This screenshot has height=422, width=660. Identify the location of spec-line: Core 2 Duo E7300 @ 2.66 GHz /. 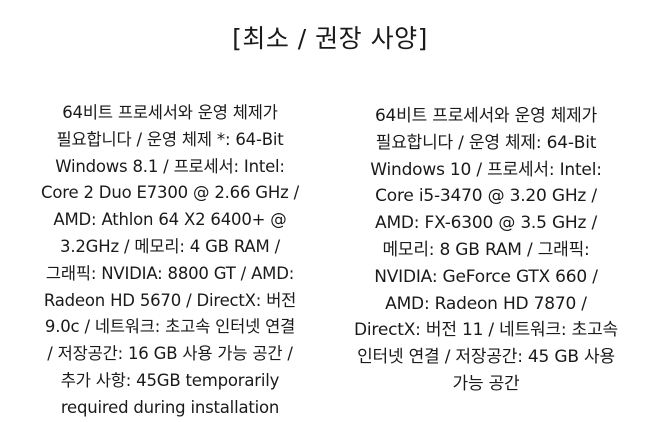
(170, 193).